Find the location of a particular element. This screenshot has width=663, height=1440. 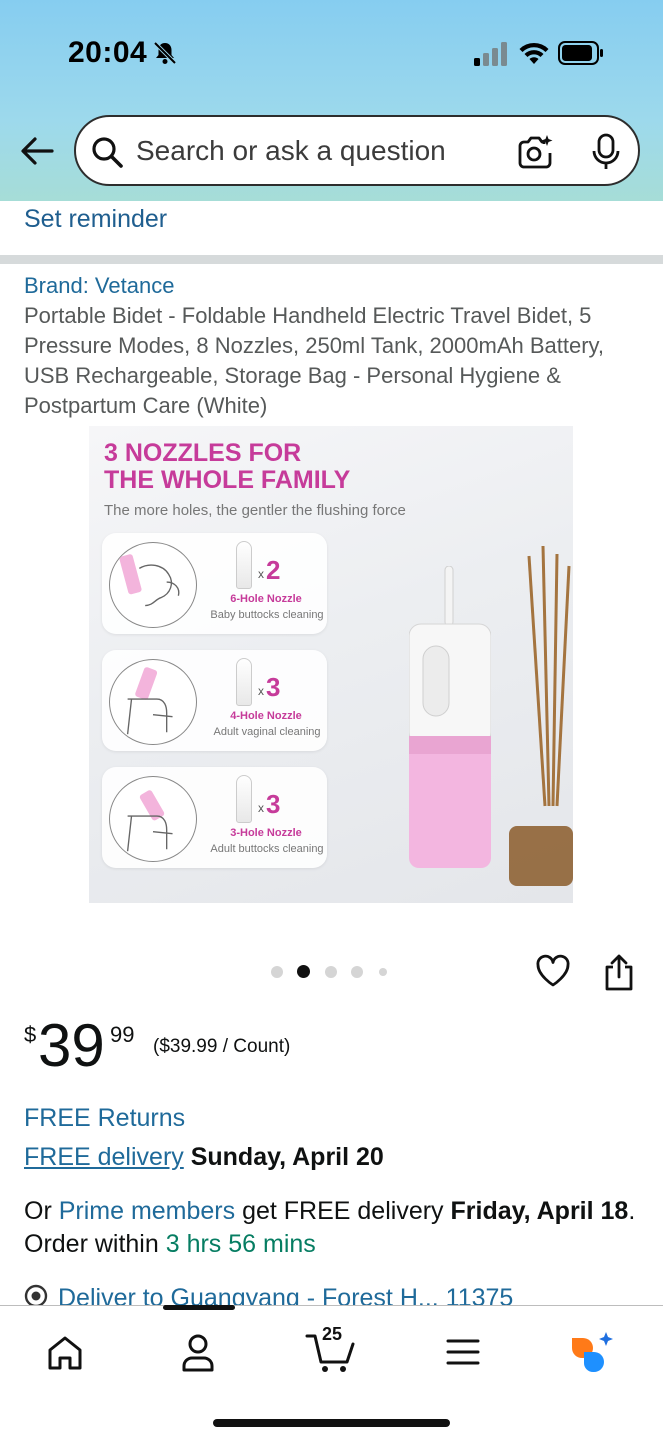

nozzle-name: 4-Hole Nozzle is located at coordinates (266, 716).